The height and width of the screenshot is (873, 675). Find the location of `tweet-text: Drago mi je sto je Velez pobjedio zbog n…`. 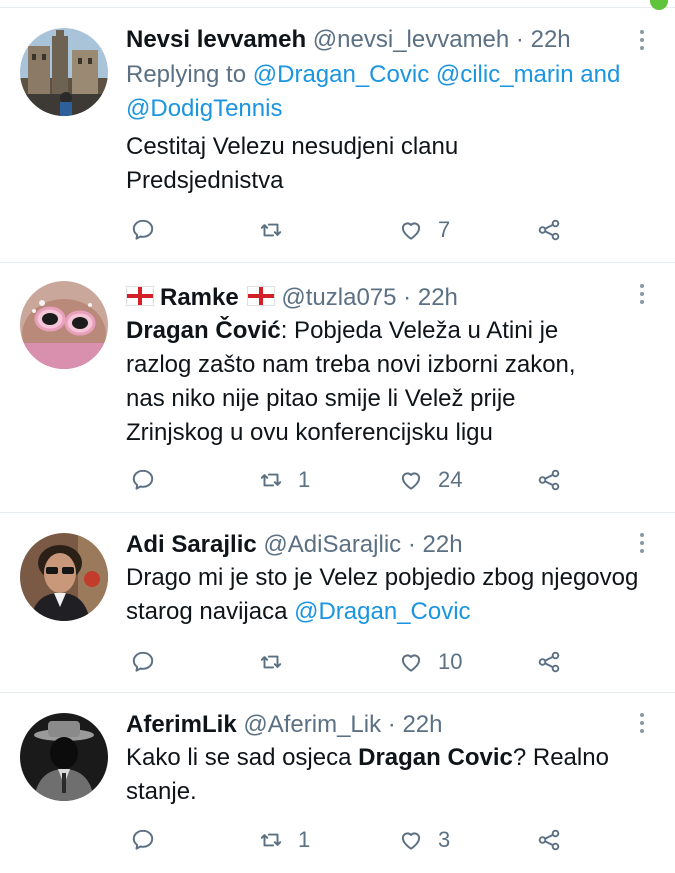

tweet-text: Drago mi je sto je Velez pobjedio zbog n… is located at coordinates (386, 595).